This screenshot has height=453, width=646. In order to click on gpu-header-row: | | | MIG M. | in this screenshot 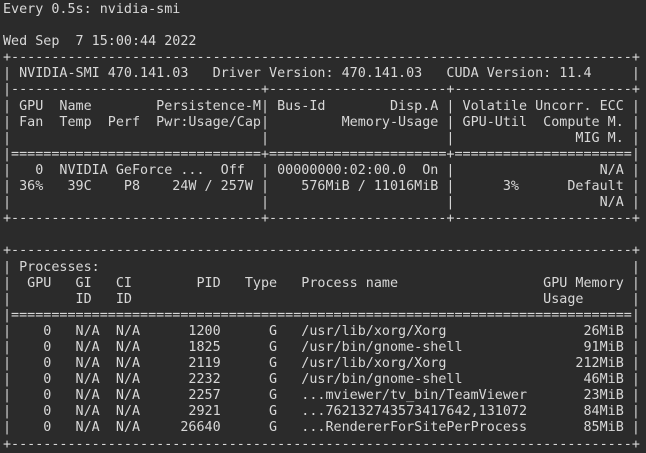, I will do `click(321, 138)`.